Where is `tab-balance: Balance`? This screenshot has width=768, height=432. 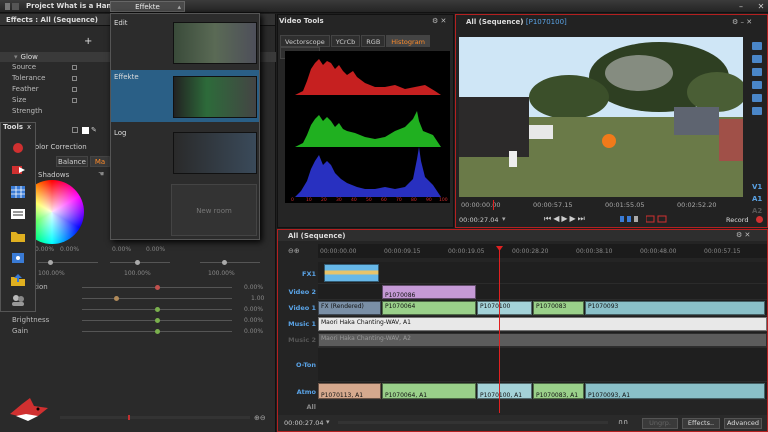
tab-balance: Balance is located at coordinates (72, 161).